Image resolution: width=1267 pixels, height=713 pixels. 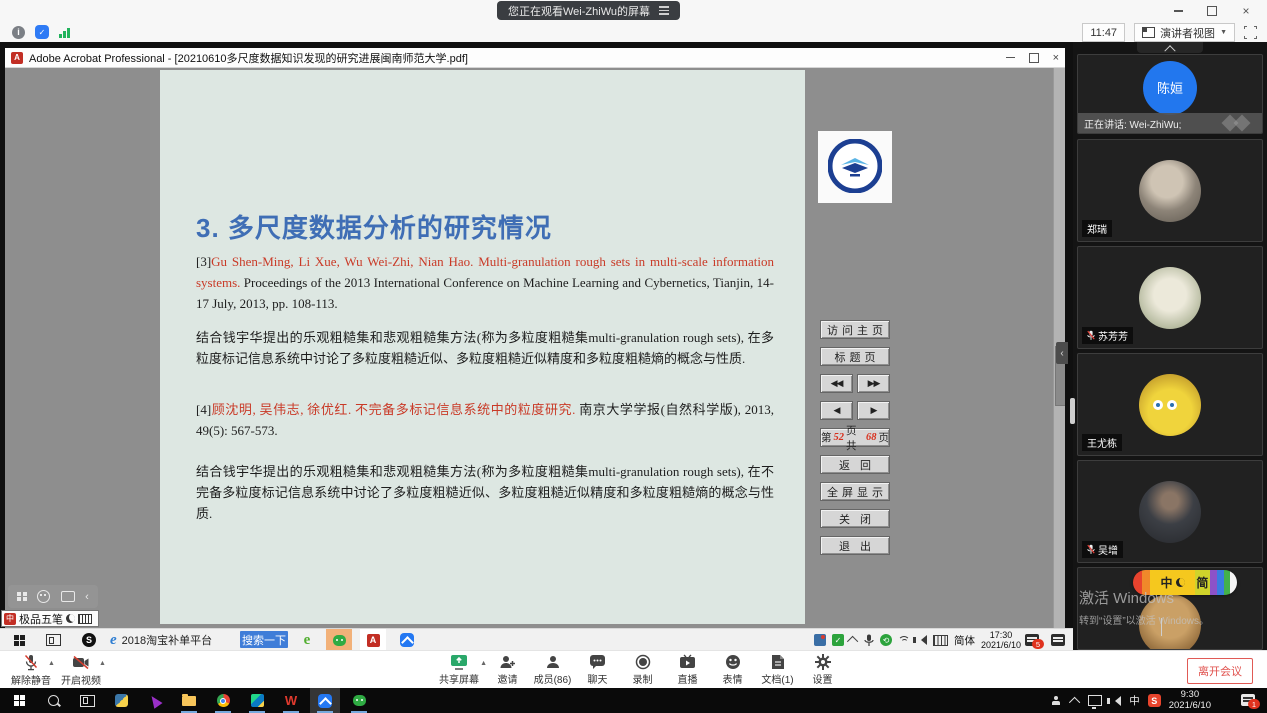 What do you see at coordinates (869, 640) in the screenshot?
I see `microphone-icon` at bounding box center [869, 640].